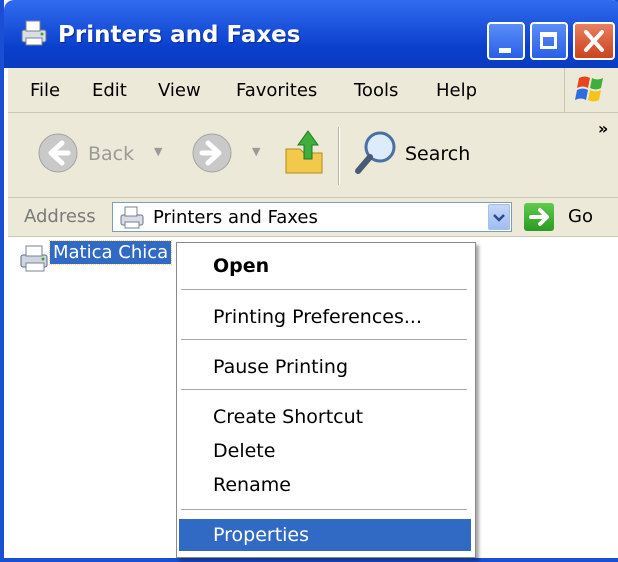  What do you see at coordinates (109, 90) in the screenshot?
I see `menu-edit: Edit` at bounding box center [109, 90].